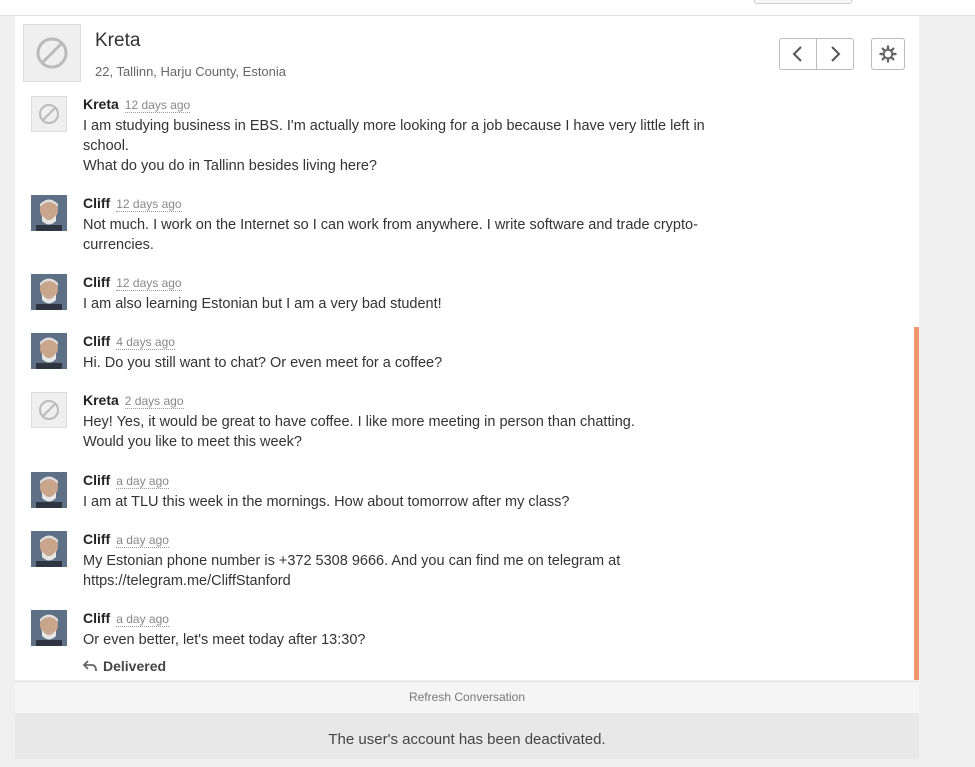 The width and height of the screenshot is (975, 767). I want to click on conversation-nav, so click(816, 54).